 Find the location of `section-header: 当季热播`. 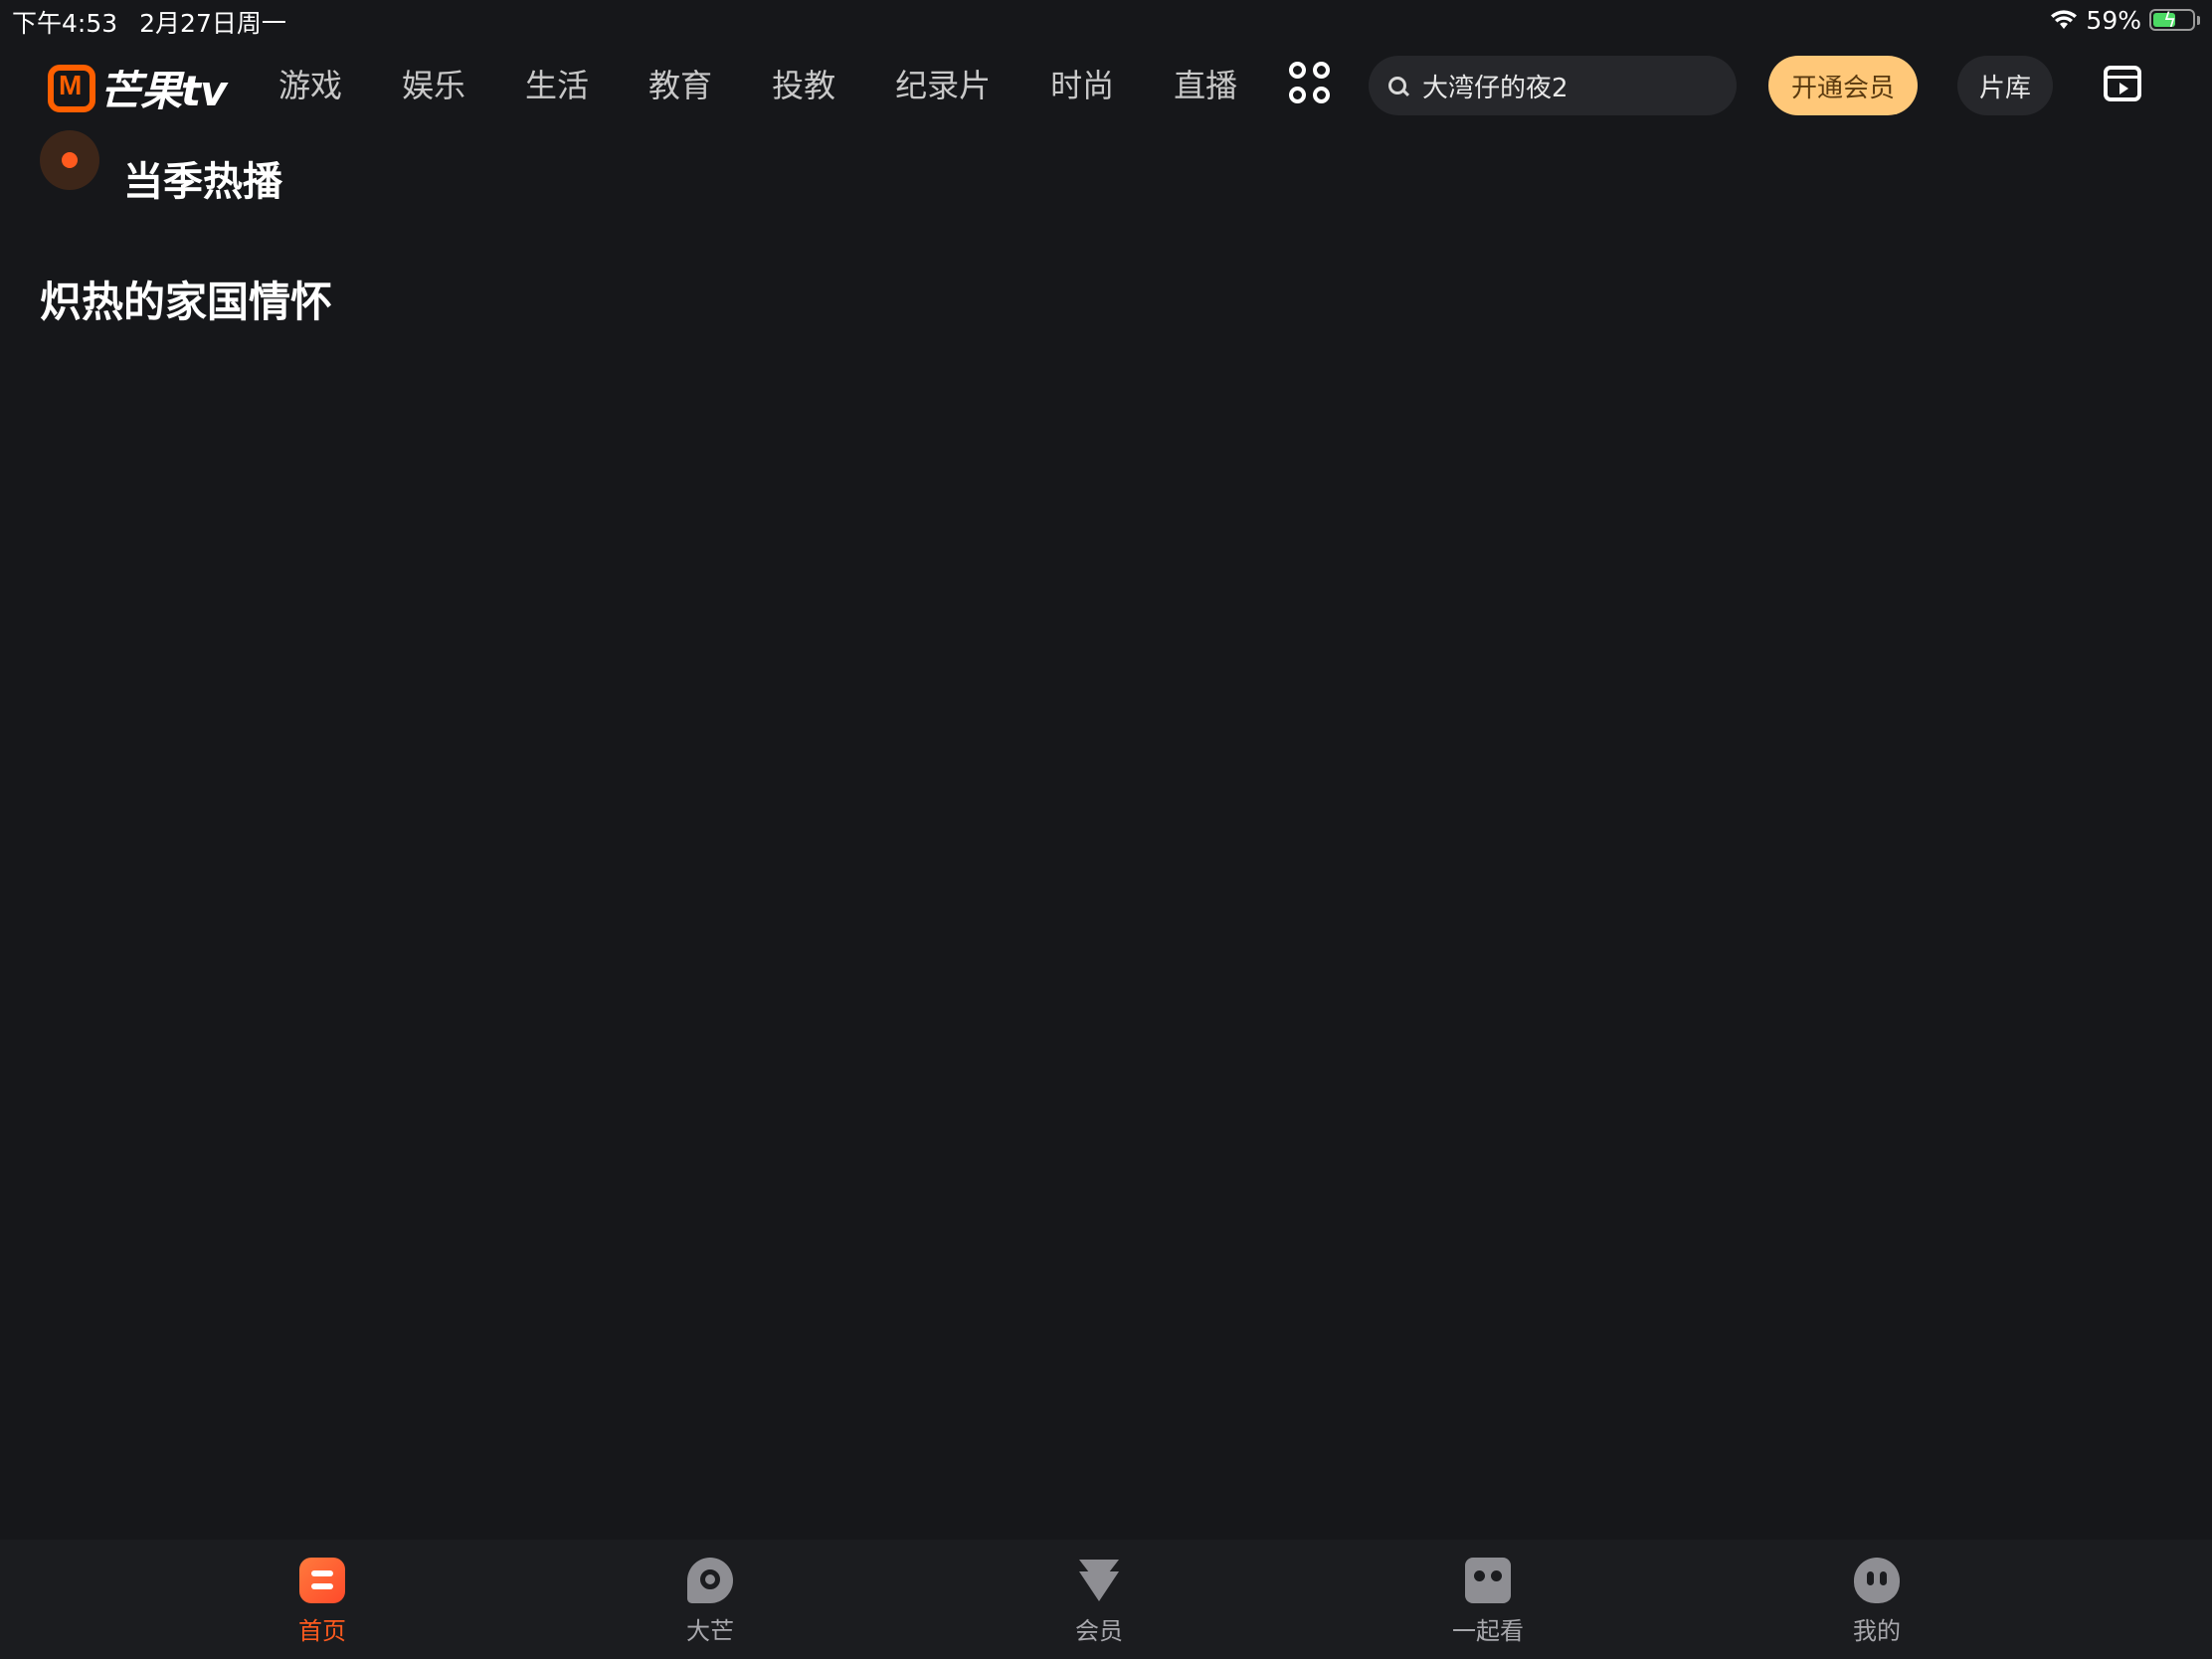

section-header: 当季热播 is located at coordinates (161, 167).